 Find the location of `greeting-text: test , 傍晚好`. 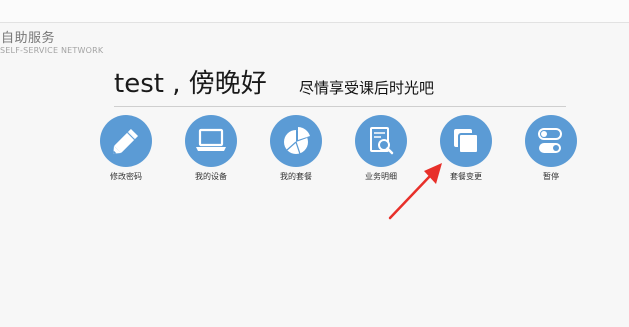

greeting-text: test , 傍晚好 is located at coordinates (190, 84).